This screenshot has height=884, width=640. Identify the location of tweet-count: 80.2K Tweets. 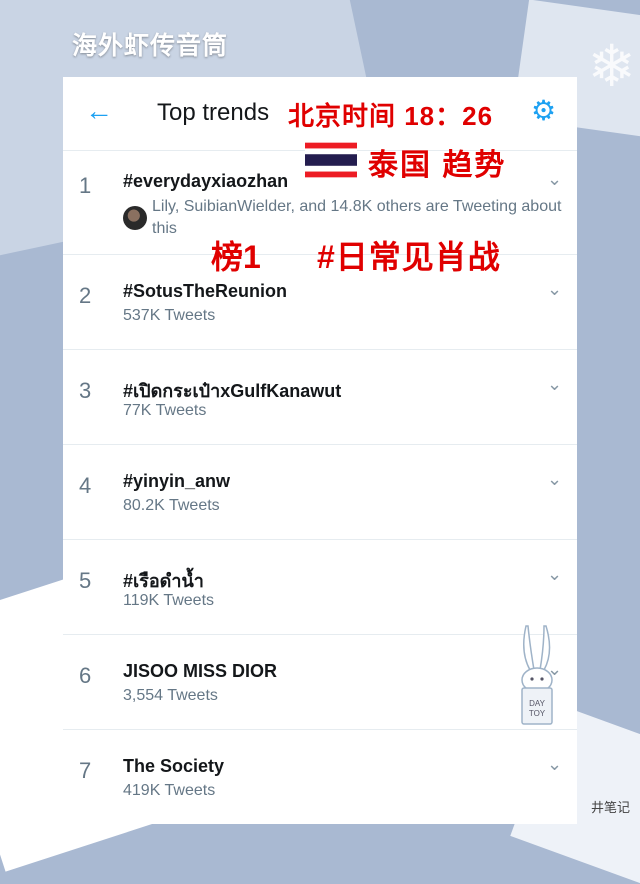
(171, 505).